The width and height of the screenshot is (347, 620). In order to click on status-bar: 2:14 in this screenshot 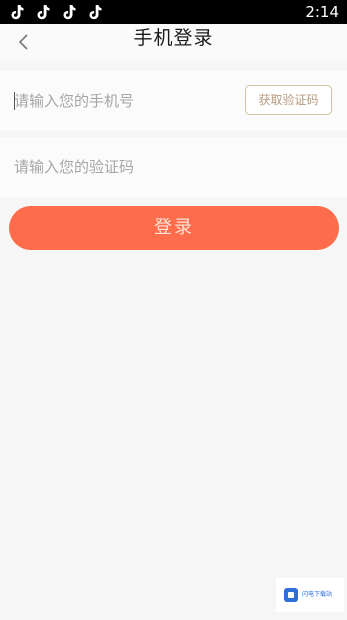, I will do `click(173, 12)`.